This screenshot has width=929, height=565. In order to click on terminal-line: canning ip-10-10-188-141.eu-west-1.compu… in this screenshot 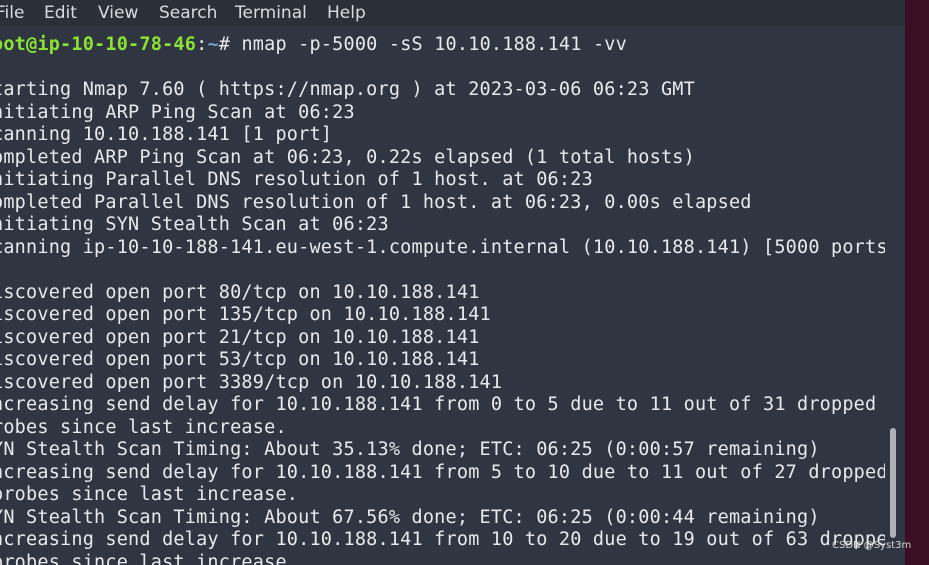, I will do `click(442, 247)`.